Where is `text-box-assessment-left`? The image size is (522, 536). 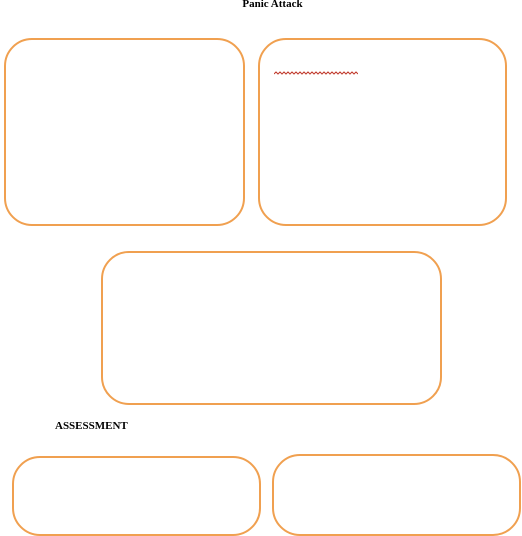 text-box-assessment-left is located at coordinates (136, 496).